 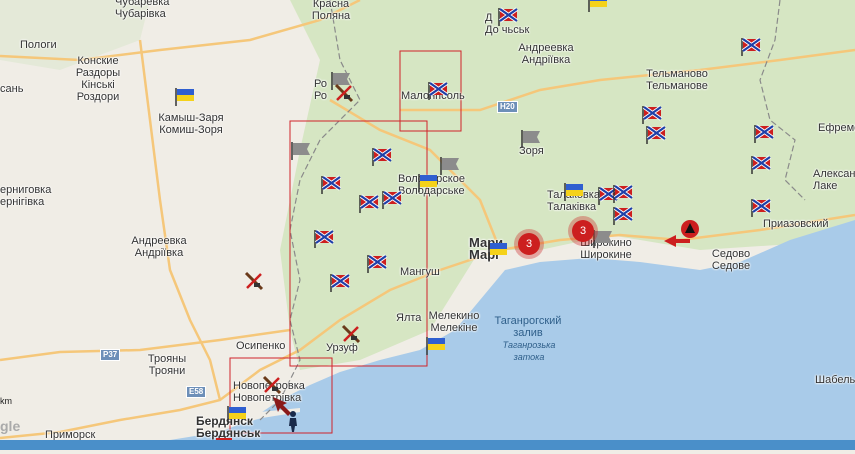 What do you see at coordinates (331, 11) in the screenshot?
I see `place-krasnaya: Красна Поляна` at bounding box center [331, 11].